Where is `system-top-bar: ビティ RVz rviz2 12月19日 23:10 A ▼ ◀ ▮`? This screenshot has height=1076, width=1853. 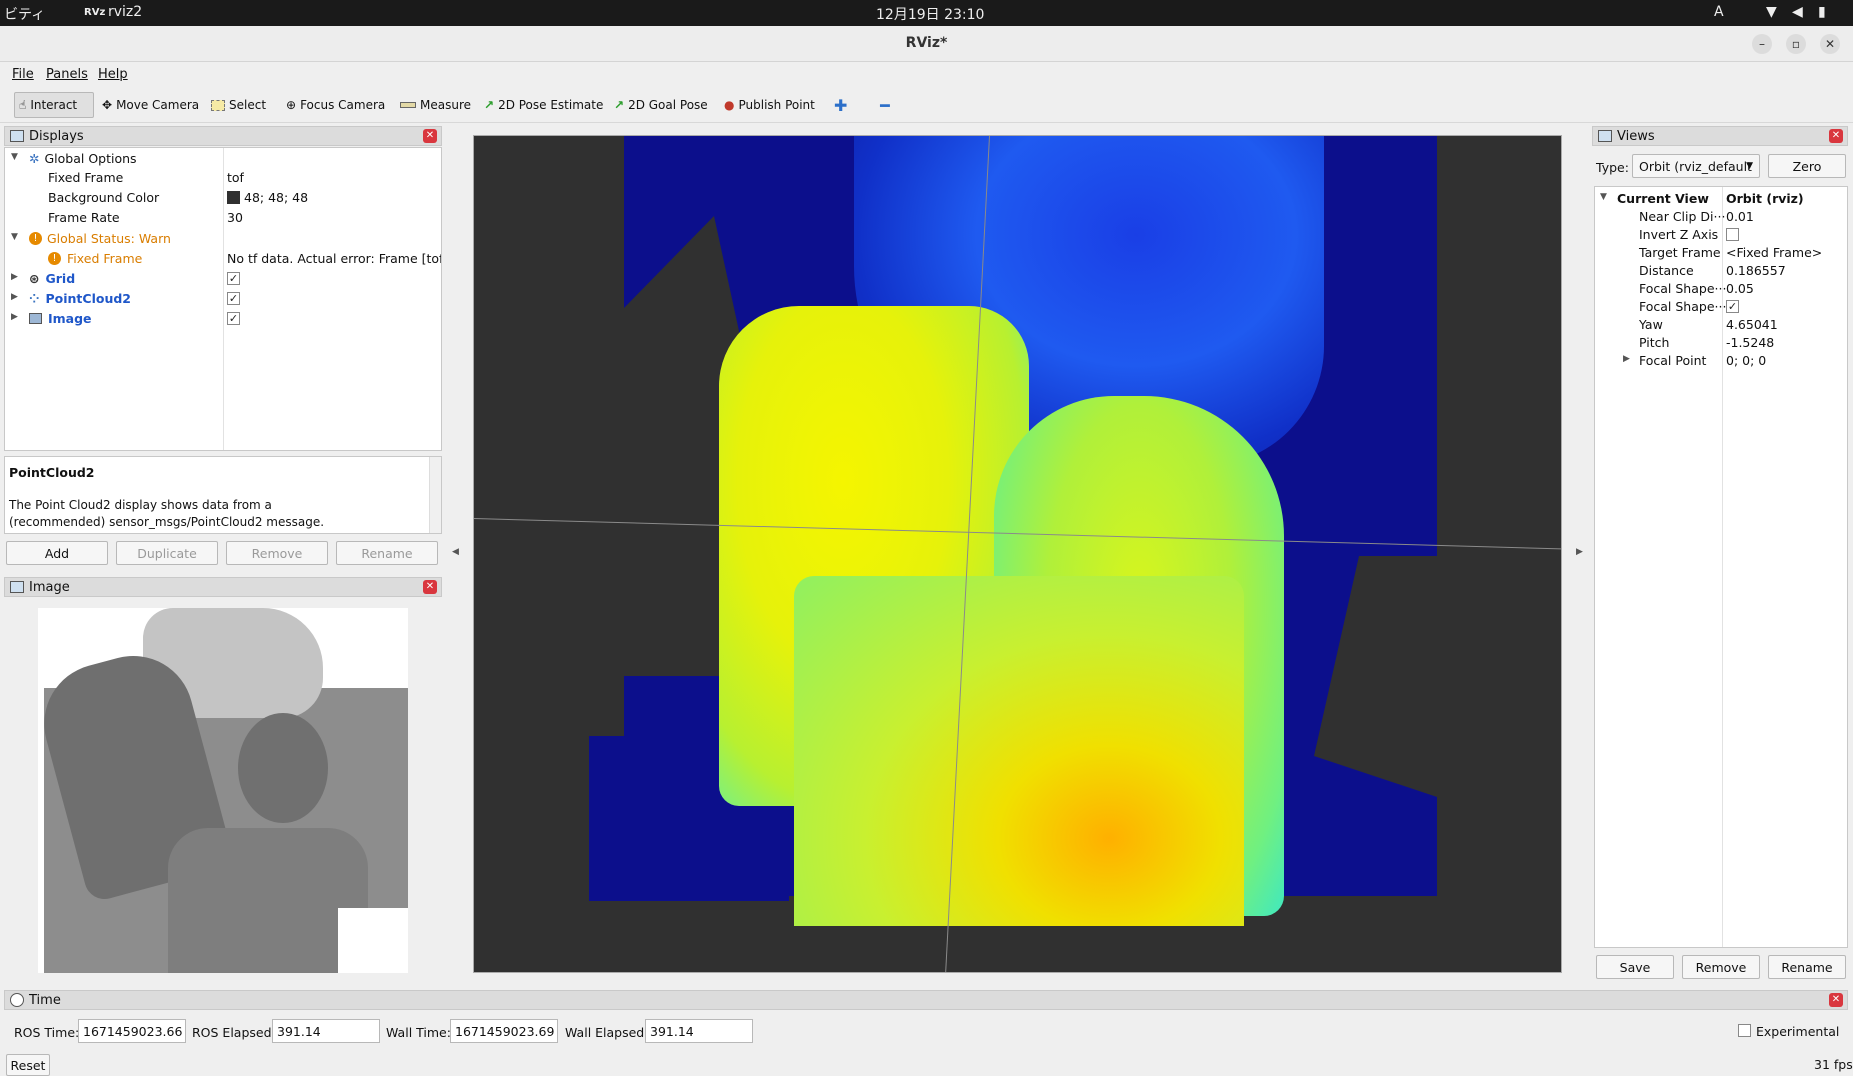
system-top-bar: ビティ RVz rviz2 12月19日 23:10 A ▼ ◀ ▮ is located at coordinates (926, 13).